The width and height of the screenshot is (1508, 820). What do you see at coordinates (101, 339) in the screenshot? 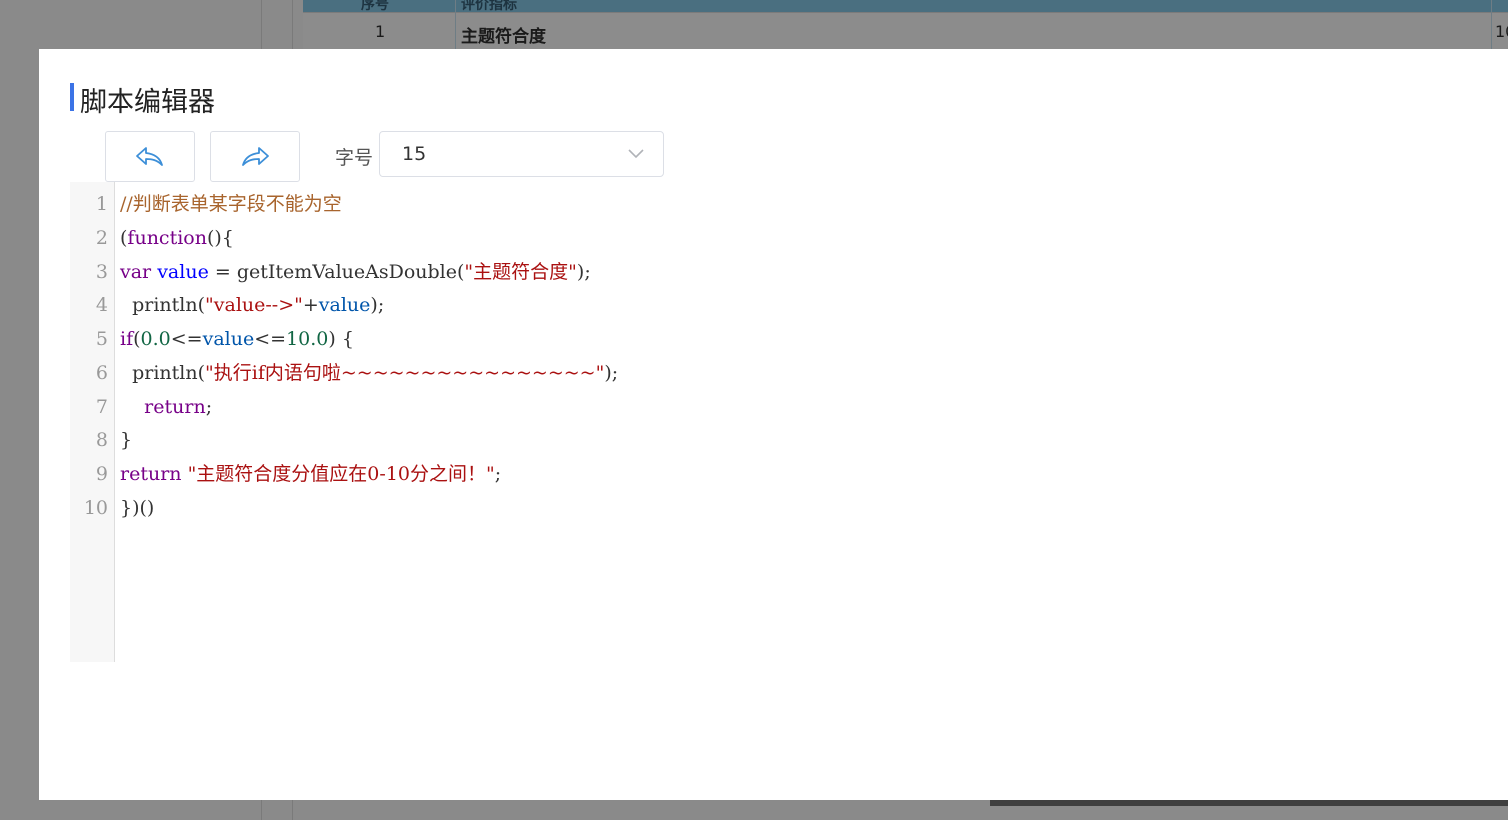
I see `line-number: 5` at bounding box center [101, 339].